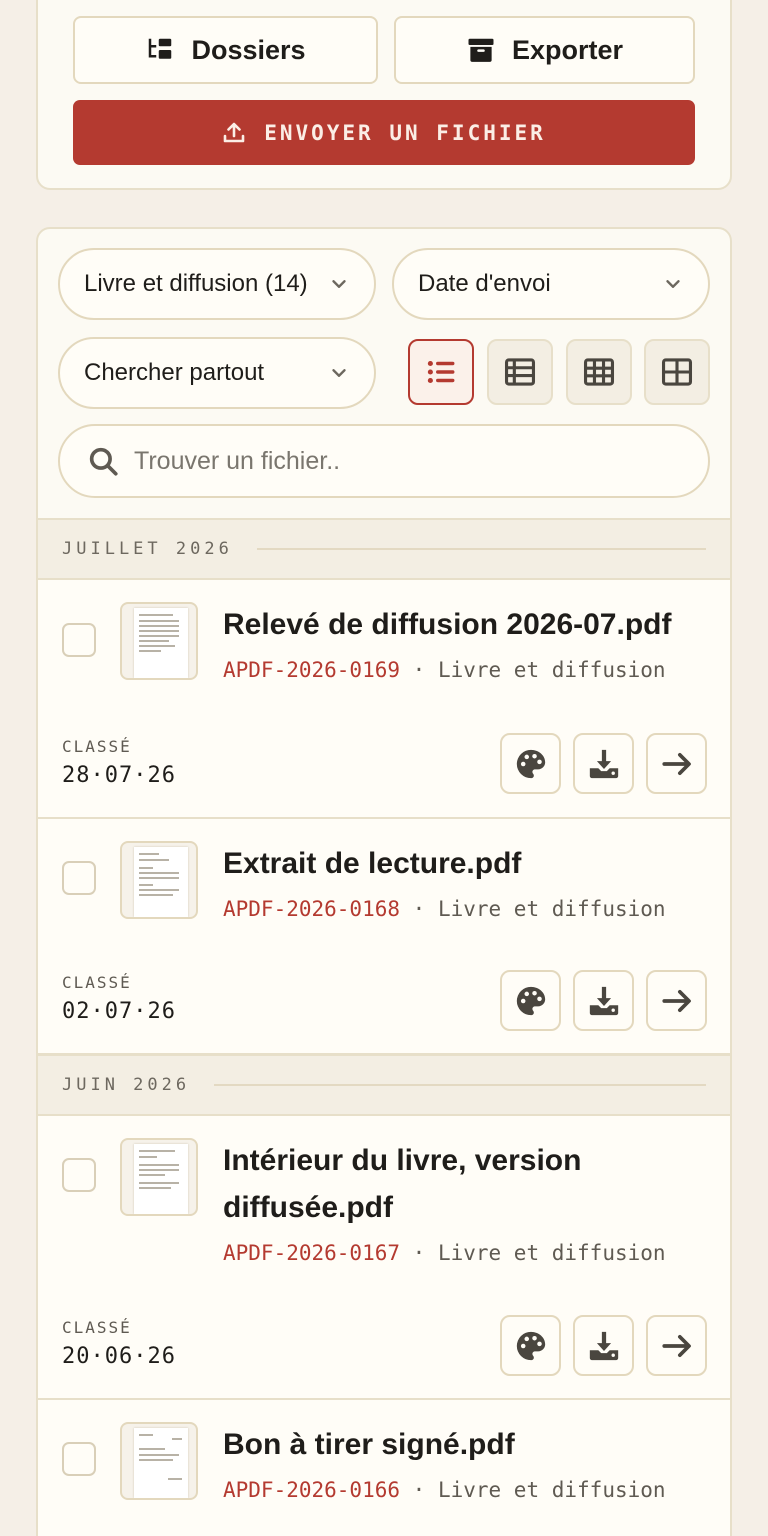 The image size is (768, 1536). I want to click on view-grid-large-button, so click(677, 372).